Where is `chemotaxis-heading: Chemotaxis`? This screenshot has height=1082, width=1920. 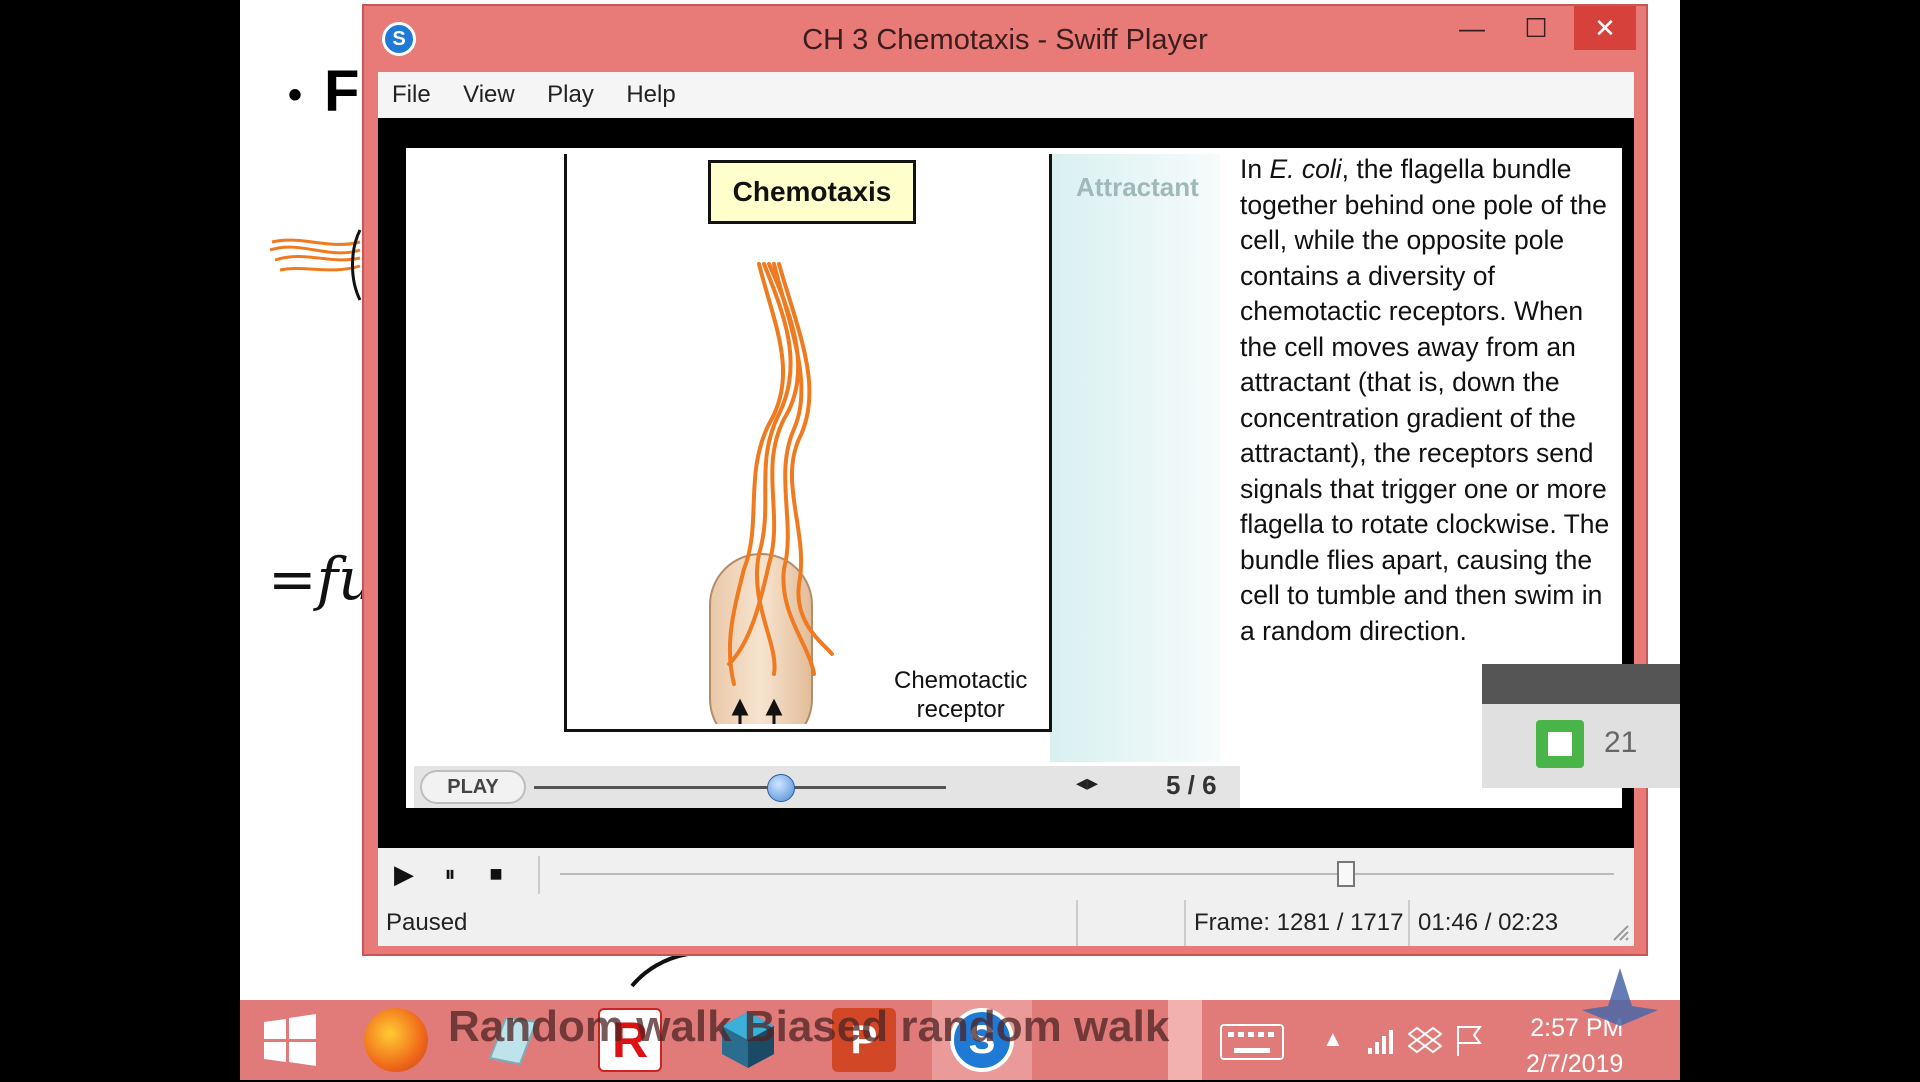 chemotaxis-heading: Chemotaxis is located at coordinates (812, 192).